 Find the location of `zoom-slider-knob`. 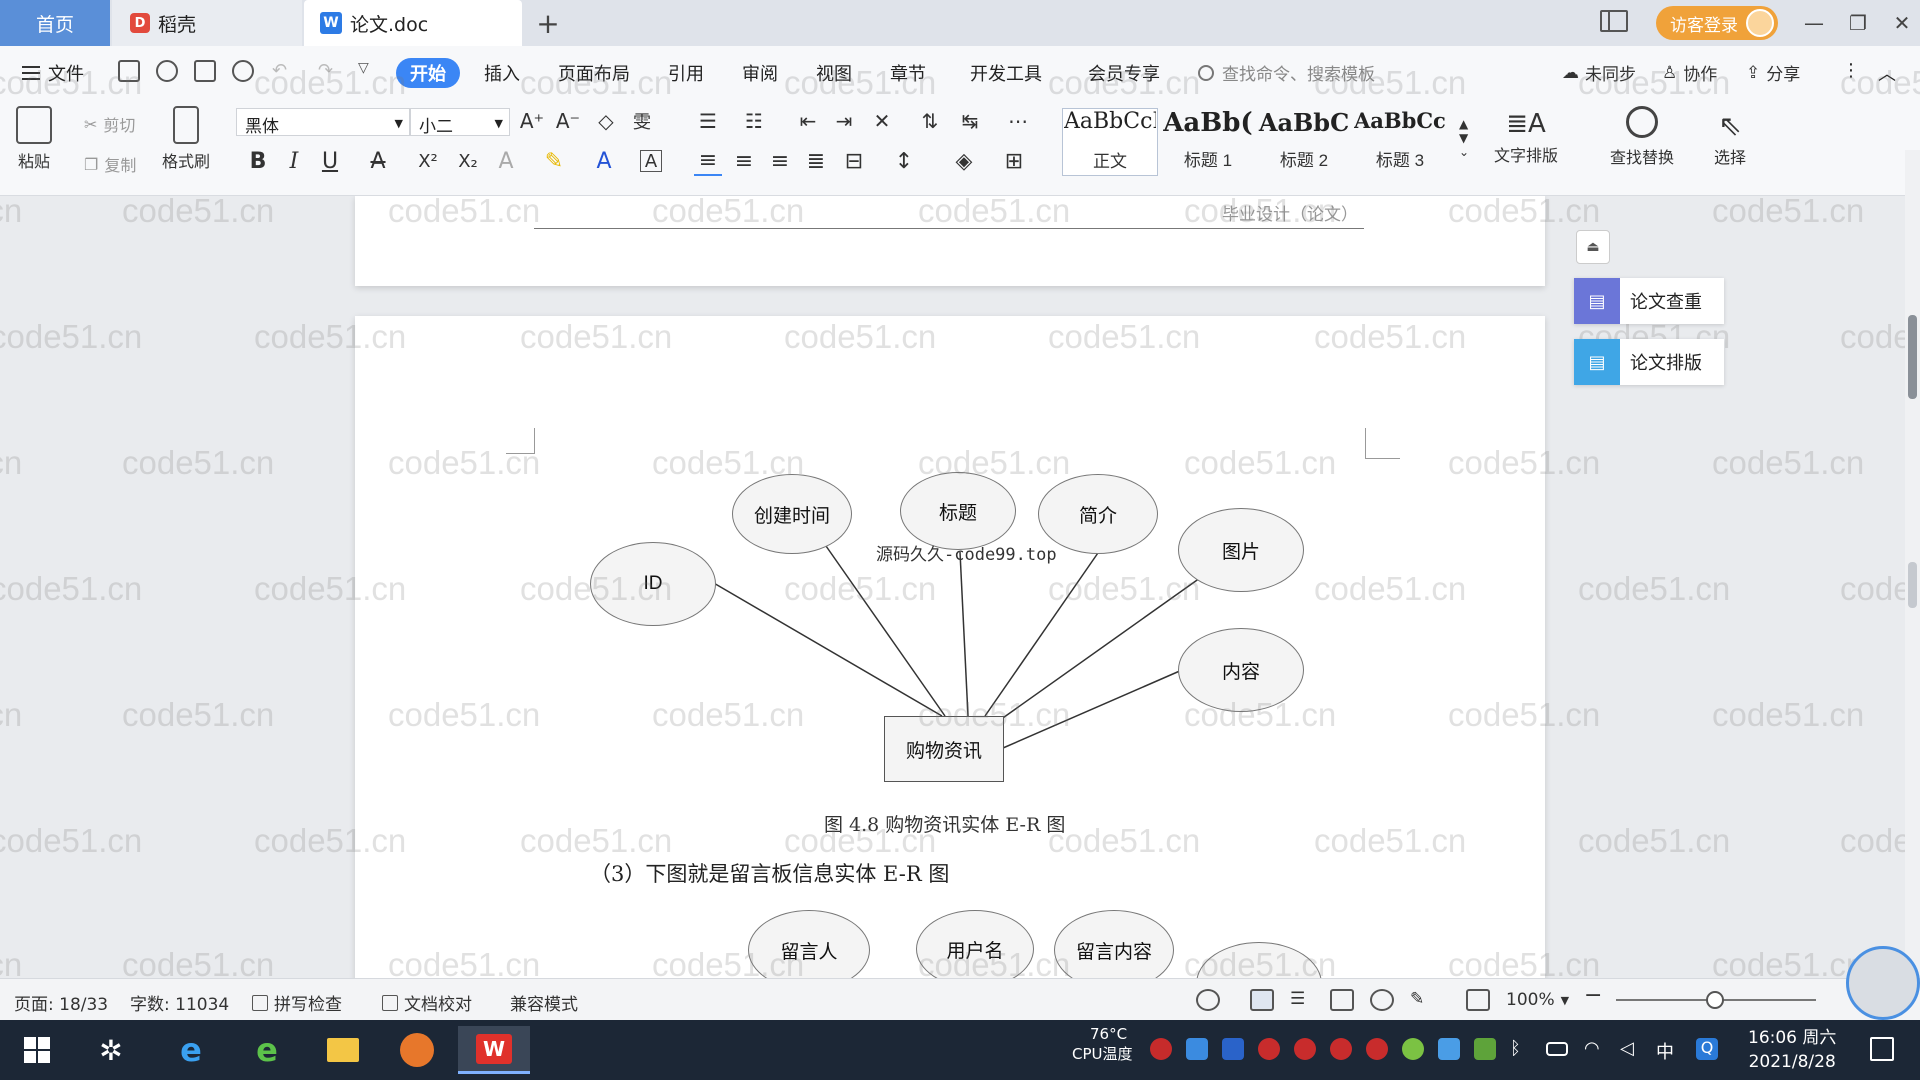

zoom-slider-knob is located at coordinates (1715, 1000).